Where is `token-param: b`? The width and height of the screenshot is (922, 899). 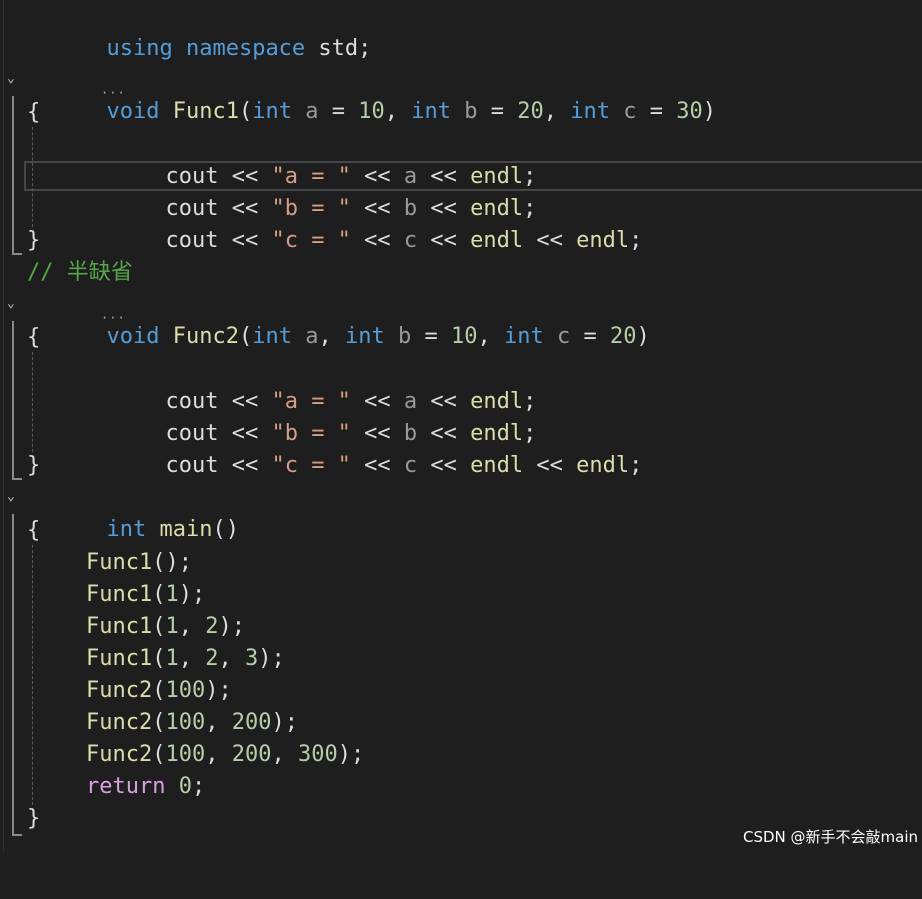
token-param: b is located at coordinates (404, 336).